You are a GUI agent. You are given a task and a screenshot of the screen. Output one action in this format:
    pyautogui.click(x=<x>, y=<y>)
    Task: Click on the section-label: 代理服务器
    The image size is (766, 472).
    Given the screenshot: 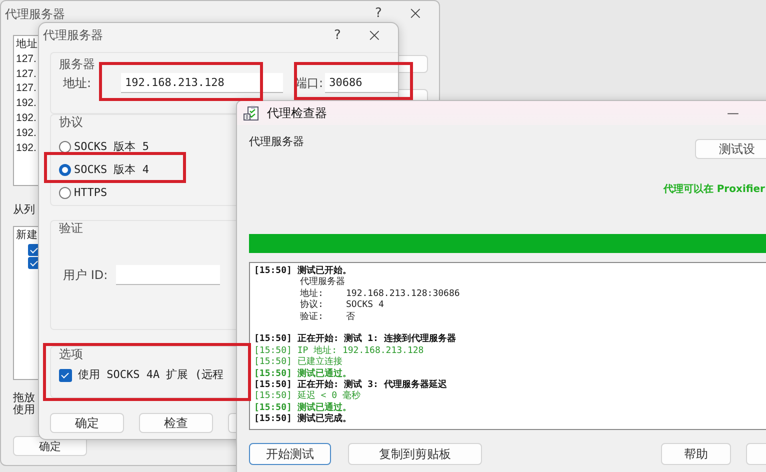 What is the action you would take?
    pyautogui.click(x=276, y=141)
    